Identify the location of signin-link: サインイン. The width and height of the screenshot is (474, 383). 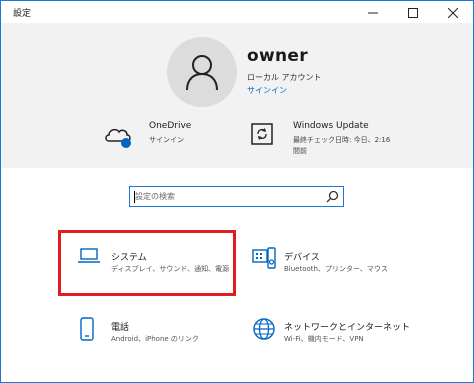
(267, 90).